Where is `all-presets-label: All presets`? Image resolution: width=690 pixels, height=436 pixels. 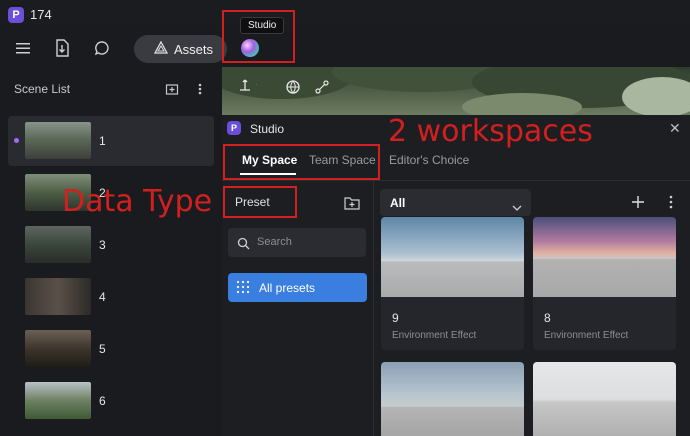 all-presets-label: All presets is located at coordinates (287, 288).